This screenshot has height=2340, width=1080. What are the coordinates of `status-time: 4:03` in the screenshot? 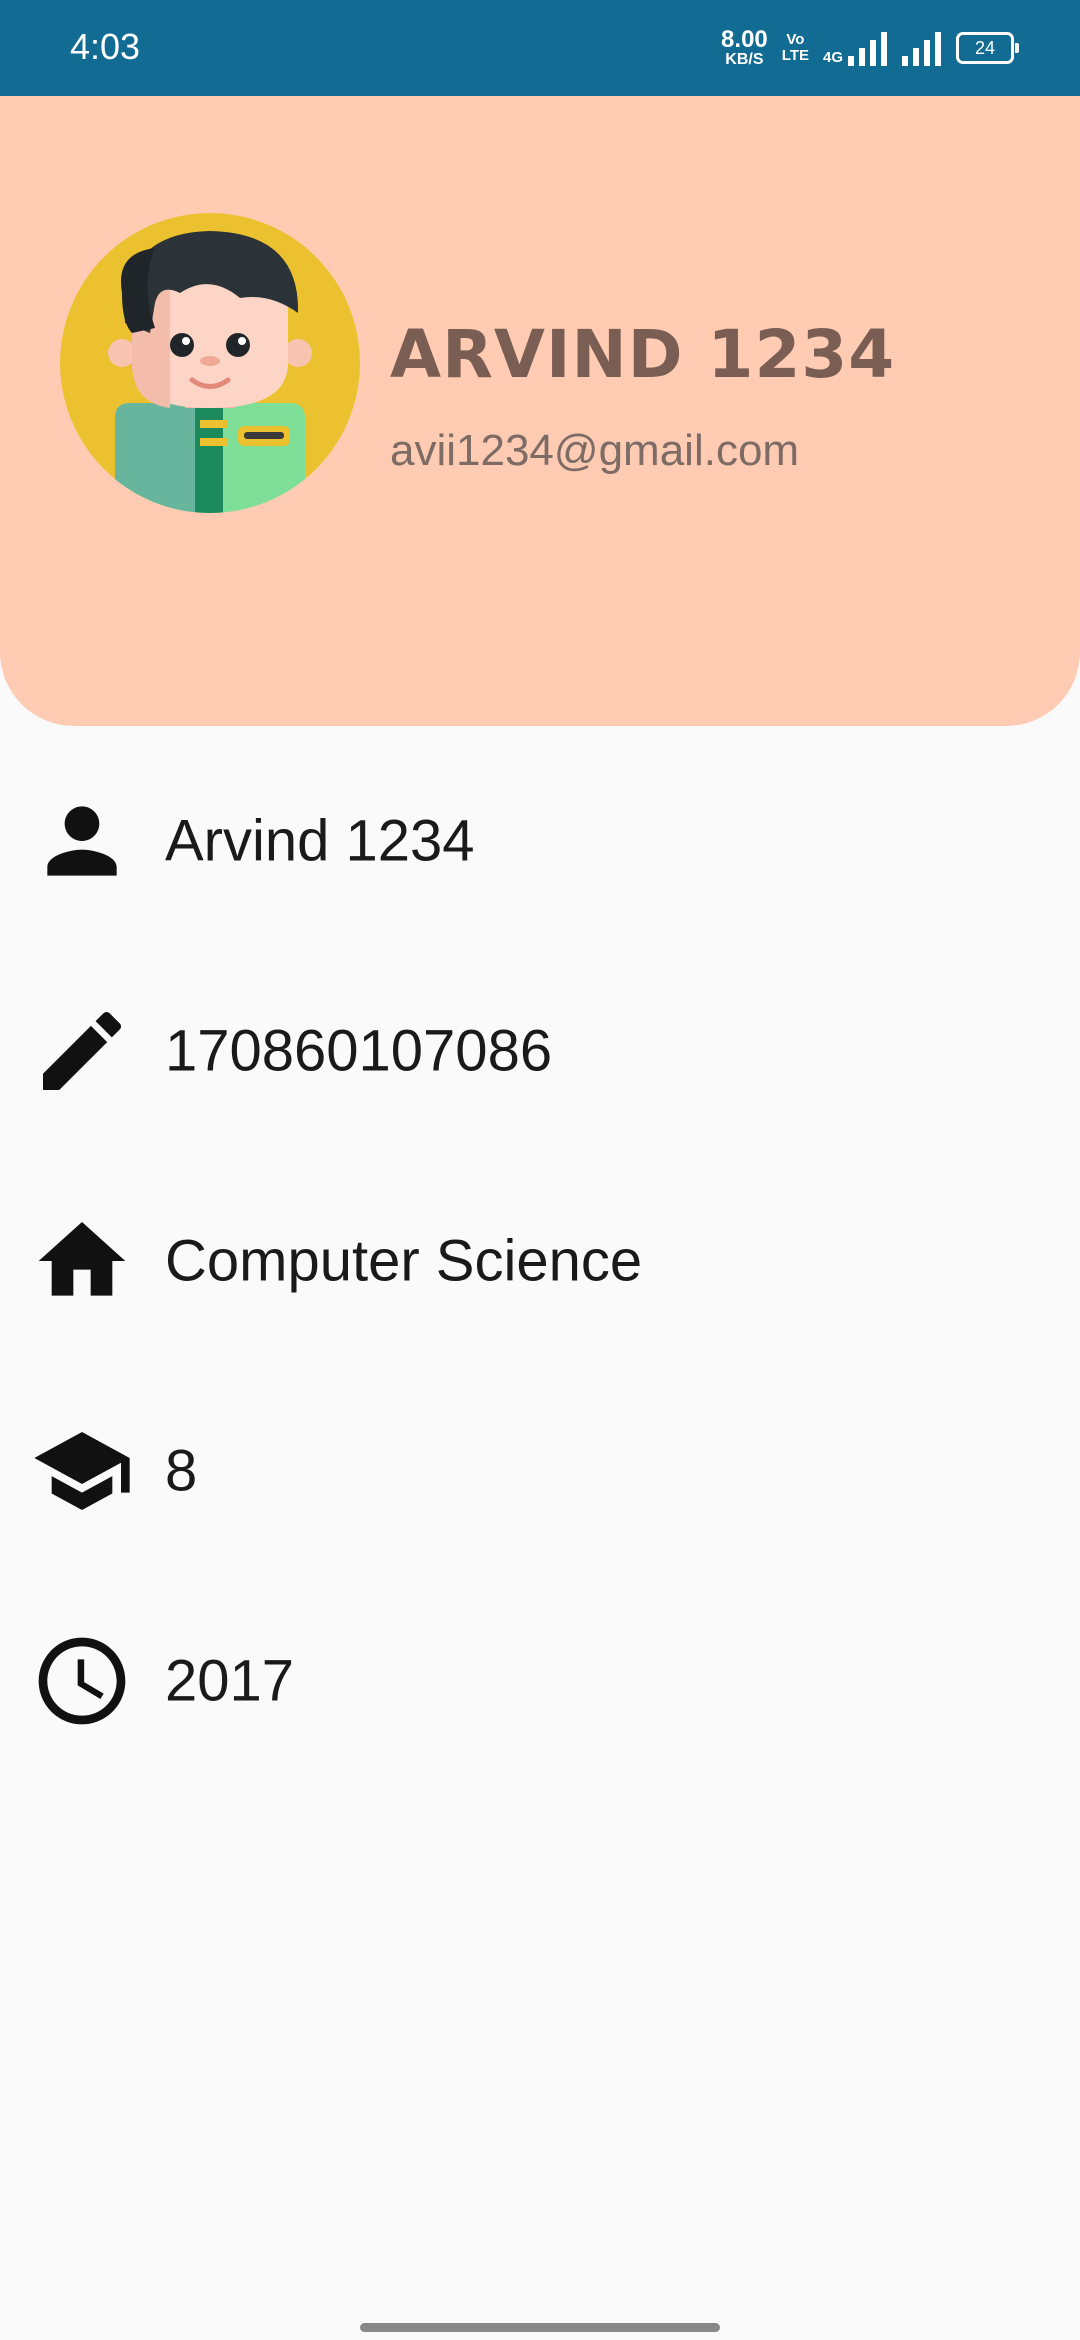 It's located at (105, 46).